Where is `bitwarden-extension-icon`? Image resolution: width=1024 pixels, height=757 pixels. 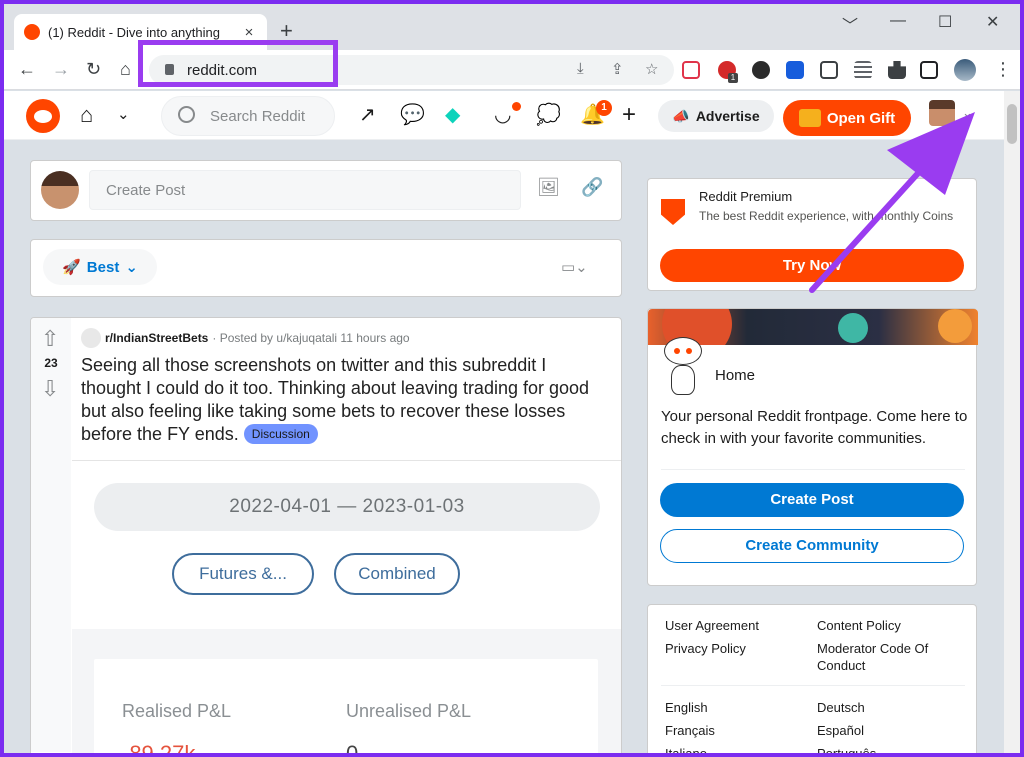 bitwarden-extension-icon is located at coordinates (795, 70).